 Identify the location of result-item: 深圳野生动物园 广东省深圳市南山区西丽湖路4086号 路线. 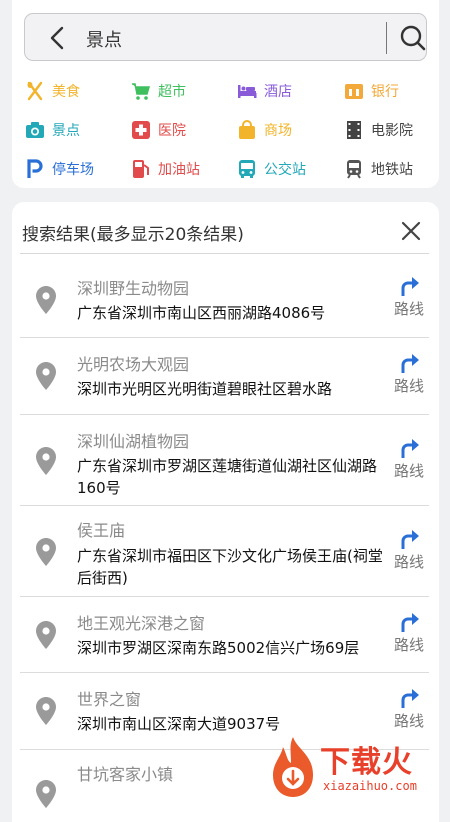
(224, 300).